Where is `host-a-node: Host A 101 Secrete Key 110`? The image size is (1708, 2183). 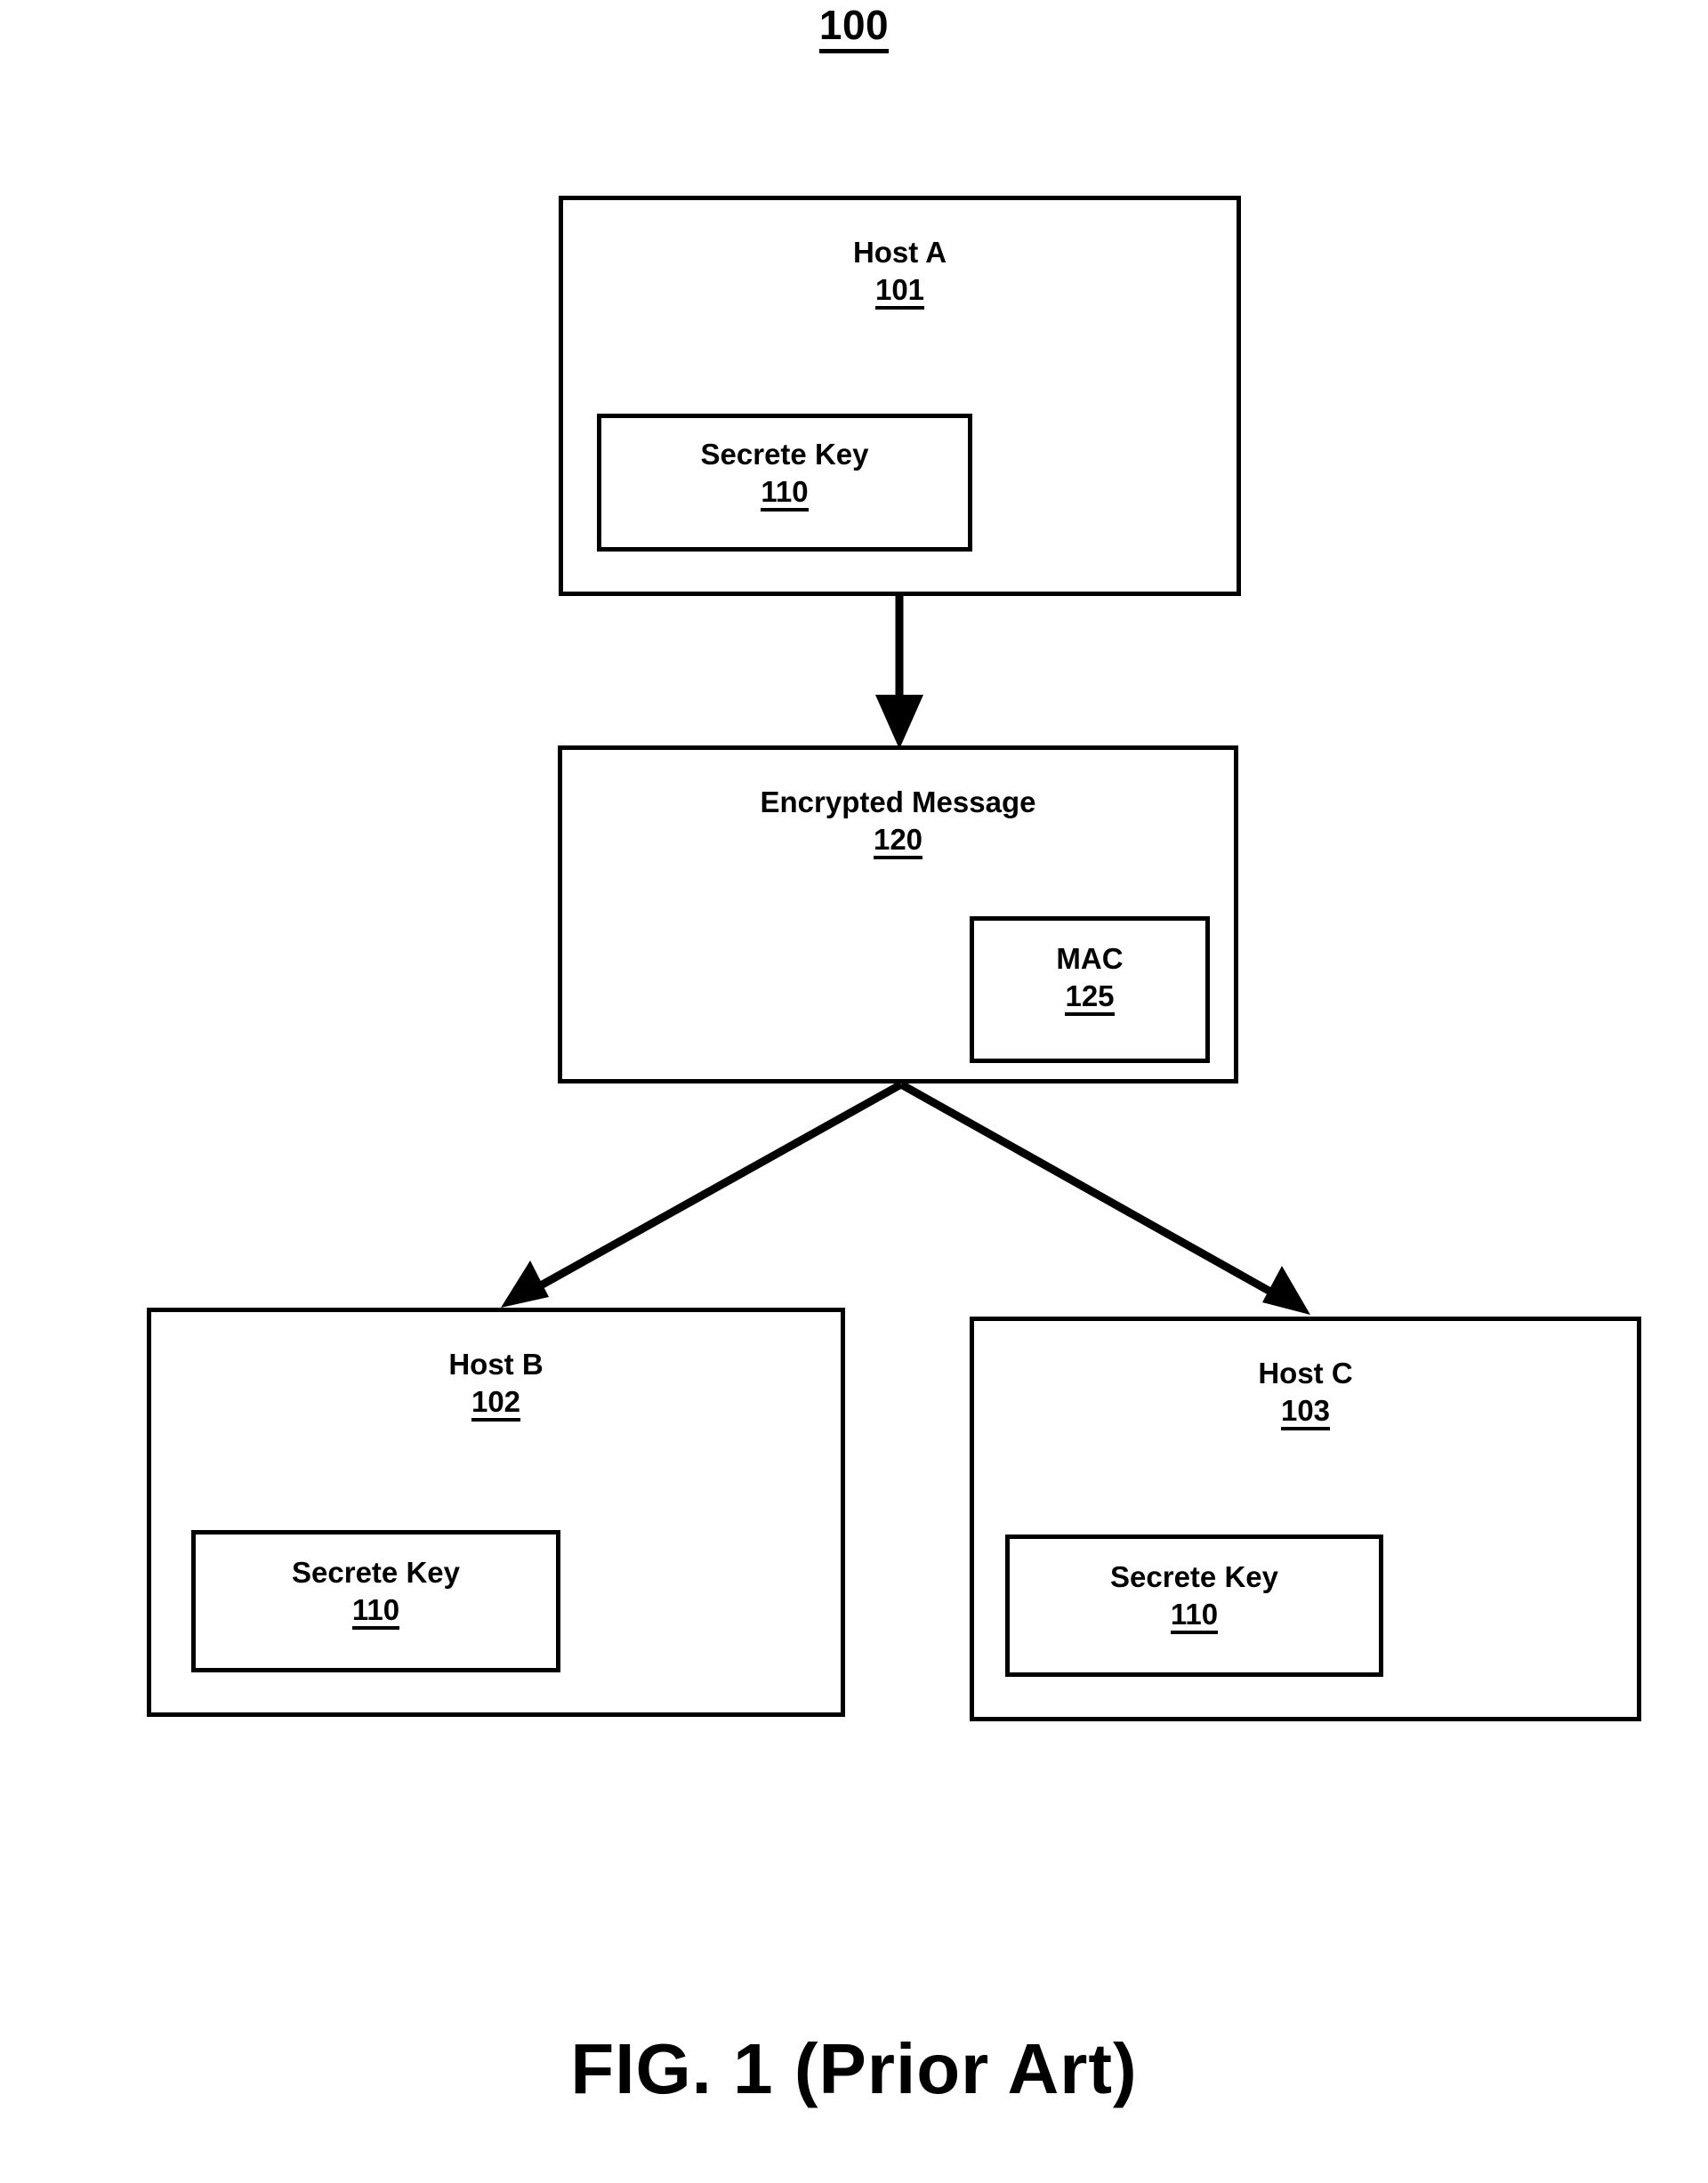
host-a-node: Host A 101 Secrete Key 110 is located at coordinates (900, 396).